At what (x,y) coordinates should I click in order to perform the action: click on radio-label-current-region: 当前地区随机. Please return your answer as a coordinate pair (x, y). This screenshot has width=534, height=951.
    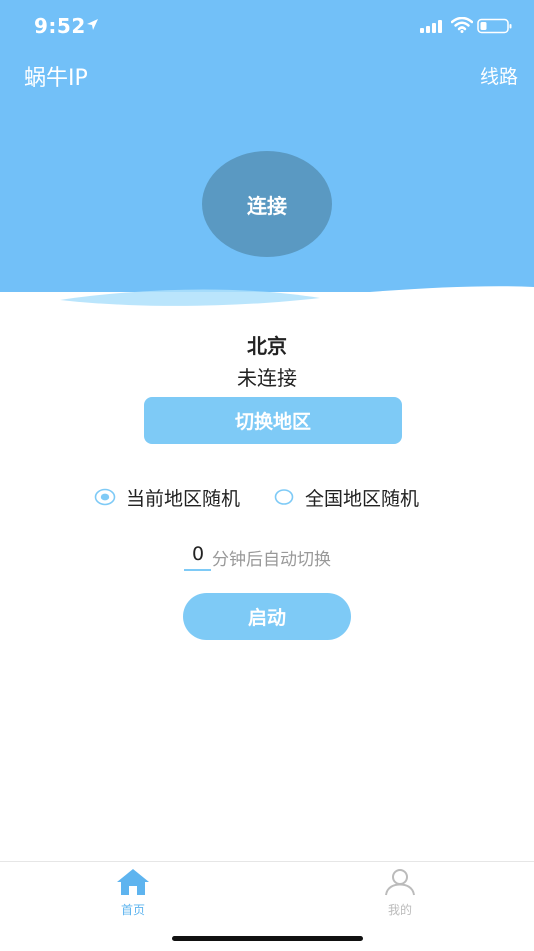
    Looking at the image, I should click on (183, 497).